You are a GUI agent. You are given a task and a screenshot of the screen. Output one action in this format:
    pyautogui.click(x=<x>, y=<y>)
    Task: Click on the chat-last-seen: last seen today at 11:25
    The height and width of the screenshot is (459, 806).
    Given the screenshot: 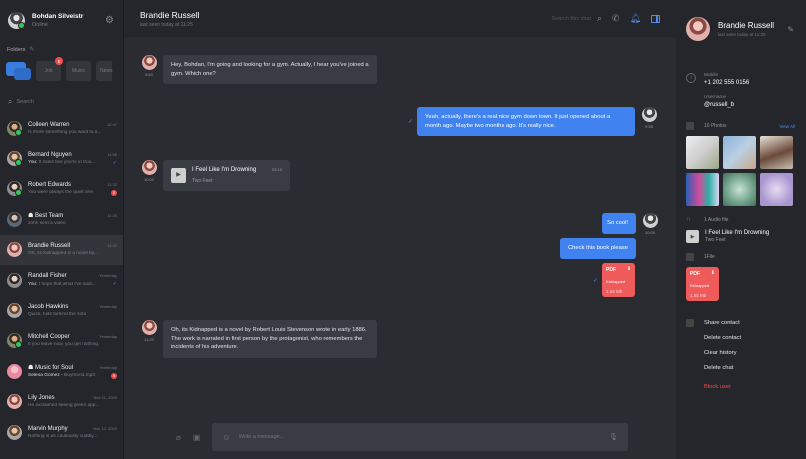 What is the action you would take?
    pyautogui.click(x=166, y=24)
    